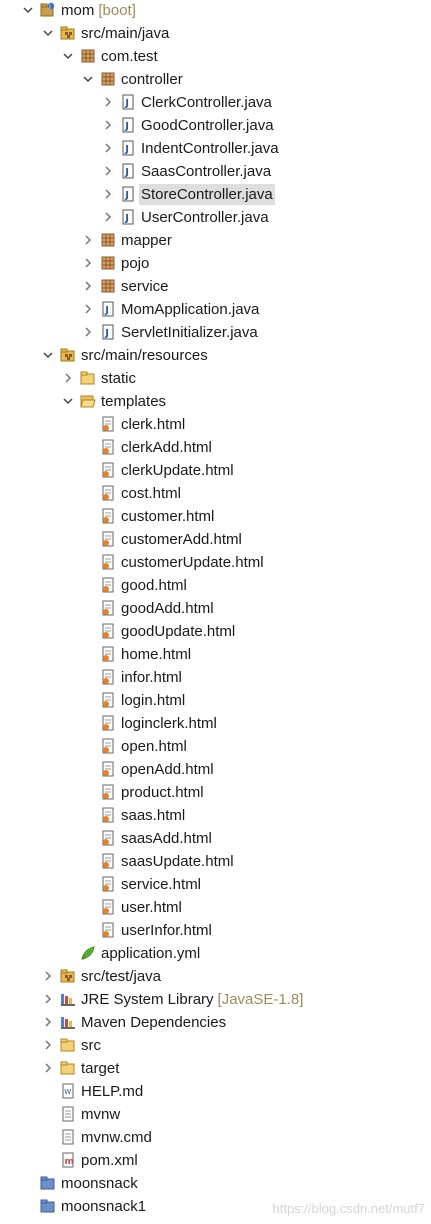 The width and height of the screenshot is (431, 1224). What do you see at coordinates (215, 516) in the screenshot?
I see `tree-item: customer.html` at bounding box center [215, 516].